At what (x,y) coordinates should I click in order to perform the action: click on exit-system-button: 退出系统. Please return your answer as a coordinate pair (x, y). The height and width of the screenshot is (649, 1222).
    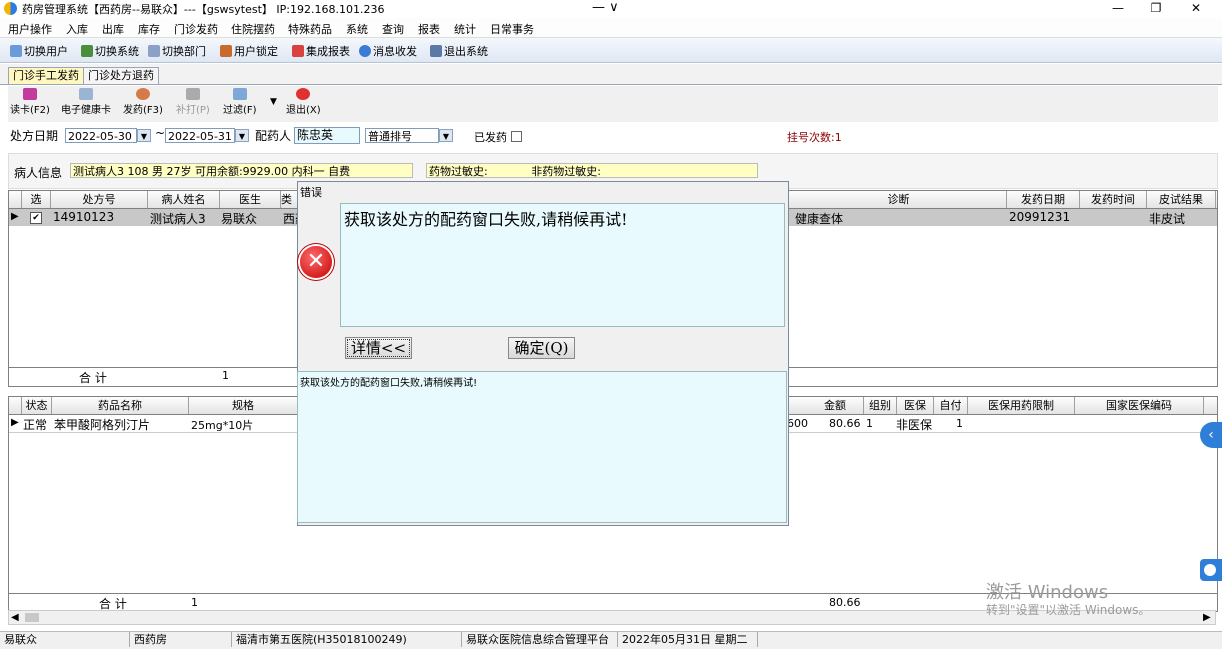
    Looking at the image, I should click on (459, 51).